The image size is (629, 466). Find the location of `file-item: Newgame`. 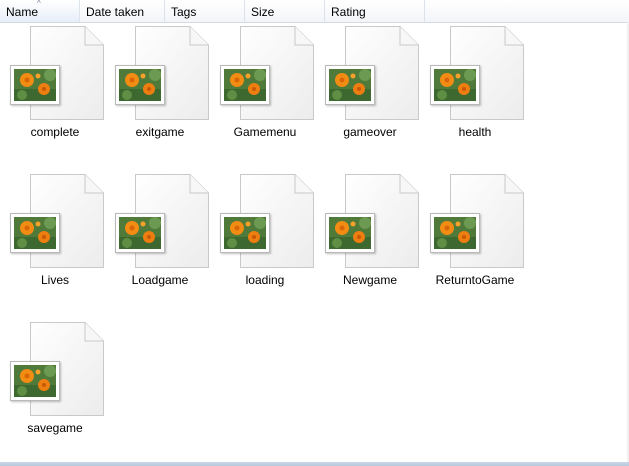

file-item: Newgame is located at coordinates (367, 235).